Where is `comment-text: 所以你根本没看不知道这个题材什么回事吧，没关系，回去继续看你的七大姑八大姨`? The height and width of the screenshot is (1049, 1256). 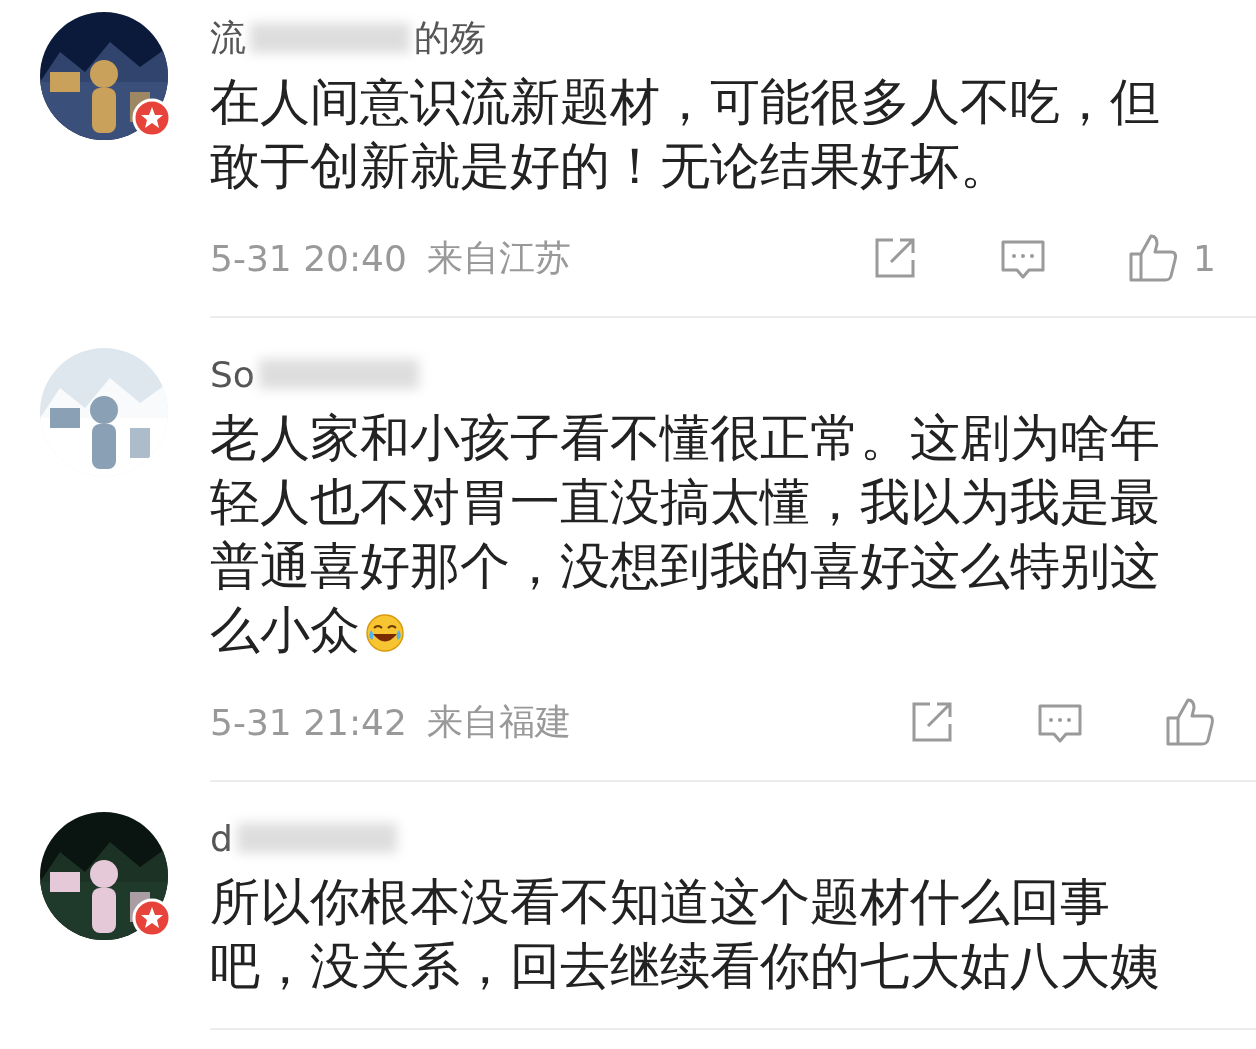
comment-text: 所以你根本没看不知道这个题材什么回事吧，没关系，回去继续看你的七大姑八大姨 is located at coordinates (685, 934).